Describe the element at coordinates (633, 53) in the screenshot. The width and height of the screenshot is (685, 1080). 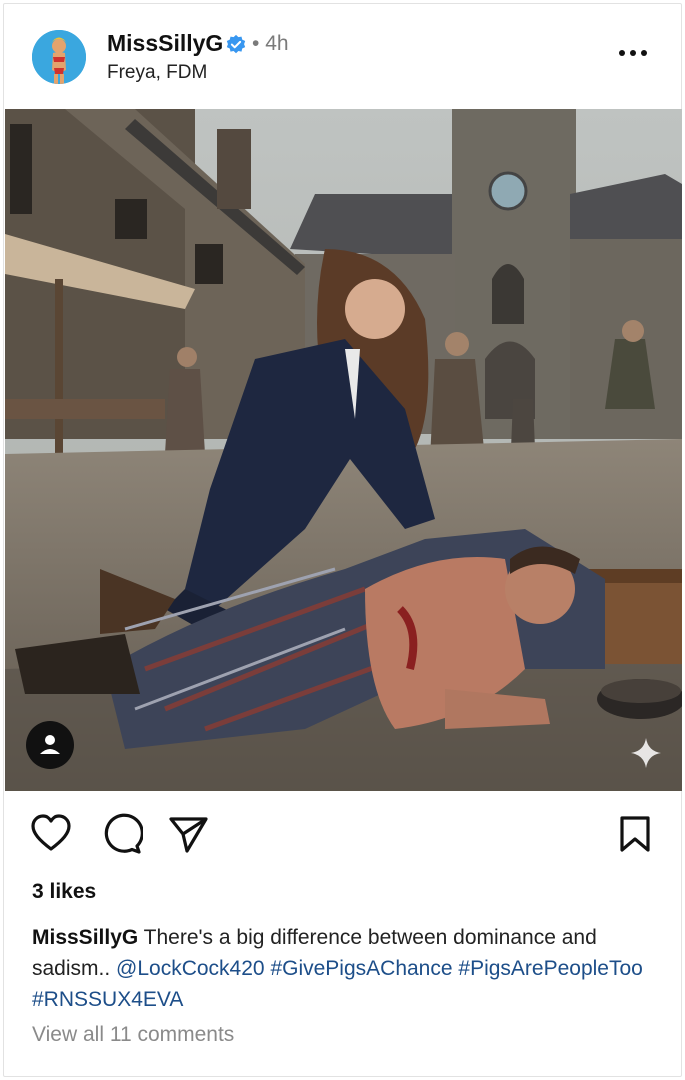
I see `more-options-icon` at that location.